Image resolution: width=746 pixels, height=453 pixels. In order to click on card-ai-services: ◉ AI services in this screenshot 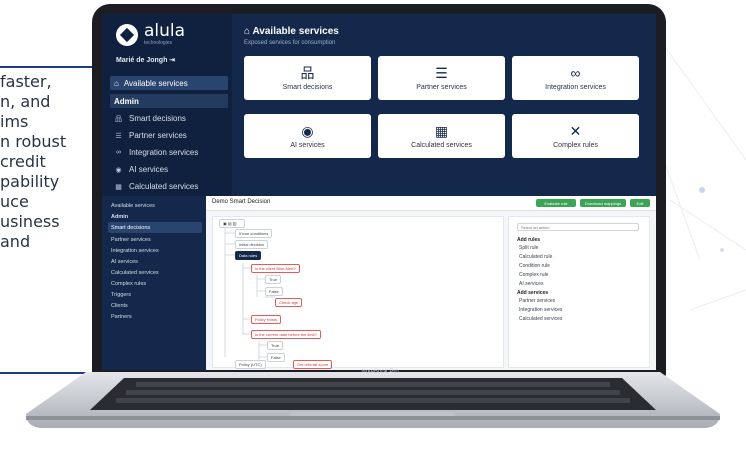, I will do `click(307, 136)`.